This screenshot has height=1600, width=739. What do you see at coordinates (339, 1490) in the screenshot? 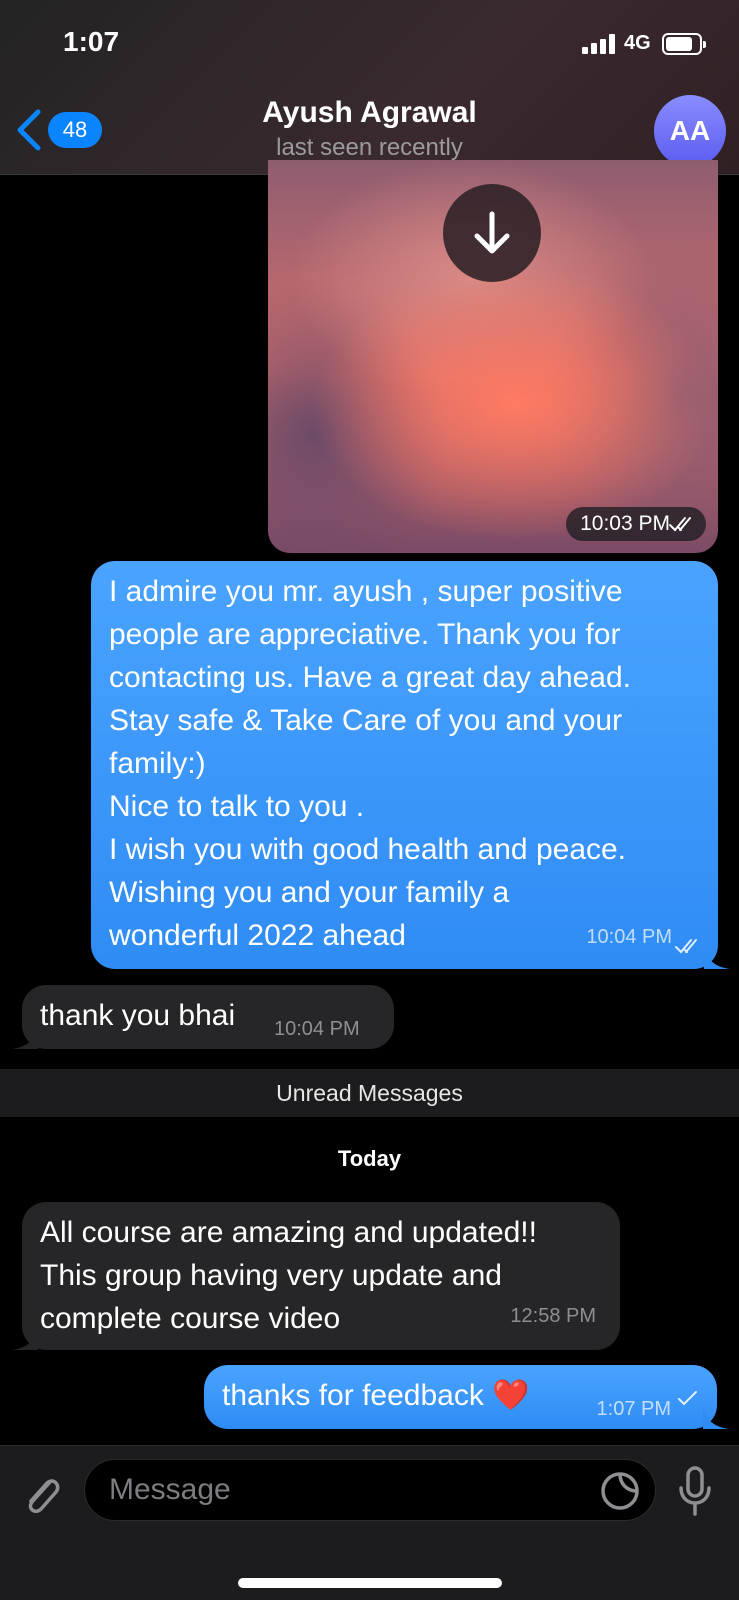
I see `message-input` at bounding box center [339, 1490].